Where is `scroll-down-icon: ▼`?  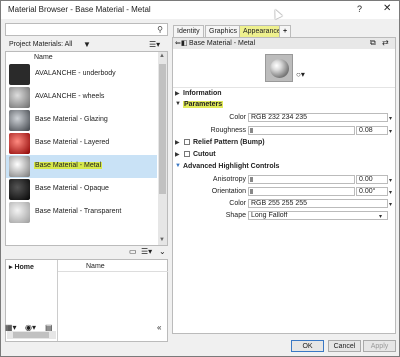 scroll-down-icon: ▼ is located at coordinates (162, 240).